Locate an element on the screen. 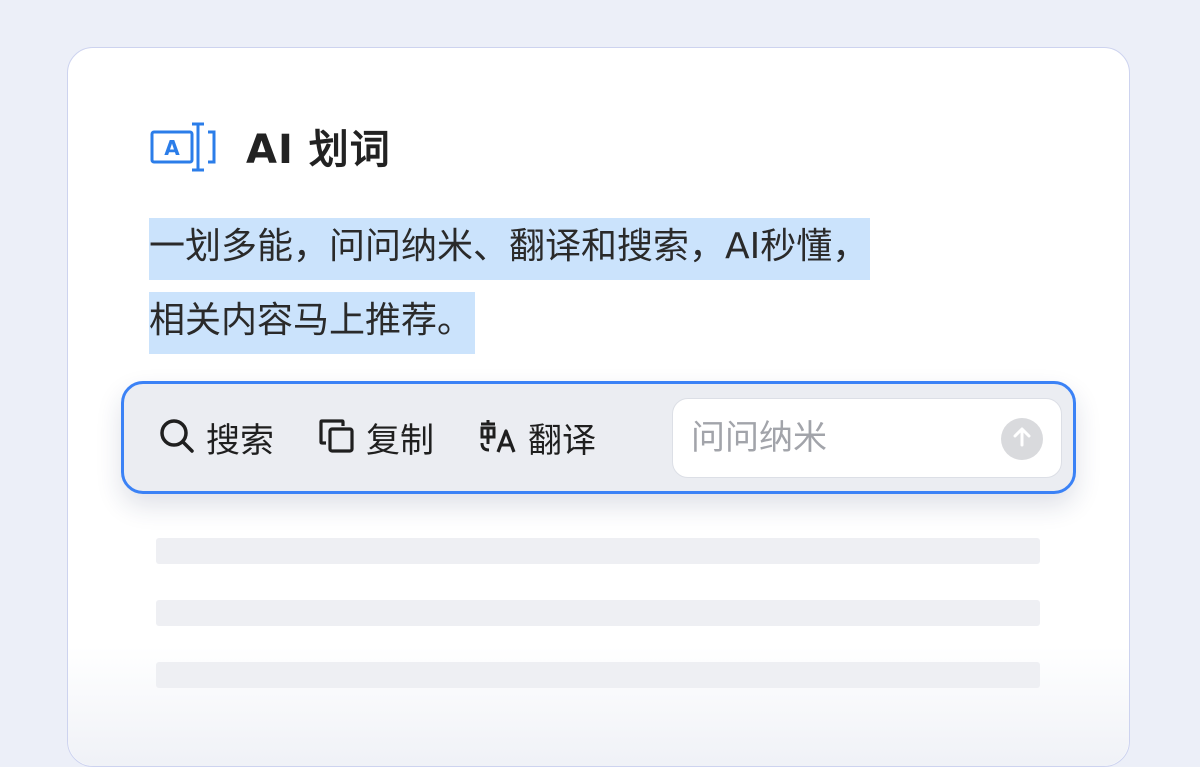  search-label: 搜索 is located at coordinates (240, 441).